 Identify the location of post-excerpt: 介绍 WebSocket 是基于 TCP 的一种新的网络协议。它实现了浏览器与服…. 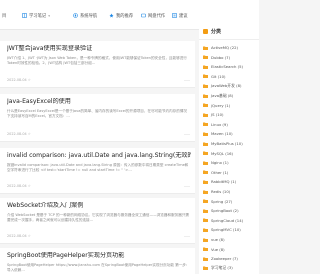
(98, 218).